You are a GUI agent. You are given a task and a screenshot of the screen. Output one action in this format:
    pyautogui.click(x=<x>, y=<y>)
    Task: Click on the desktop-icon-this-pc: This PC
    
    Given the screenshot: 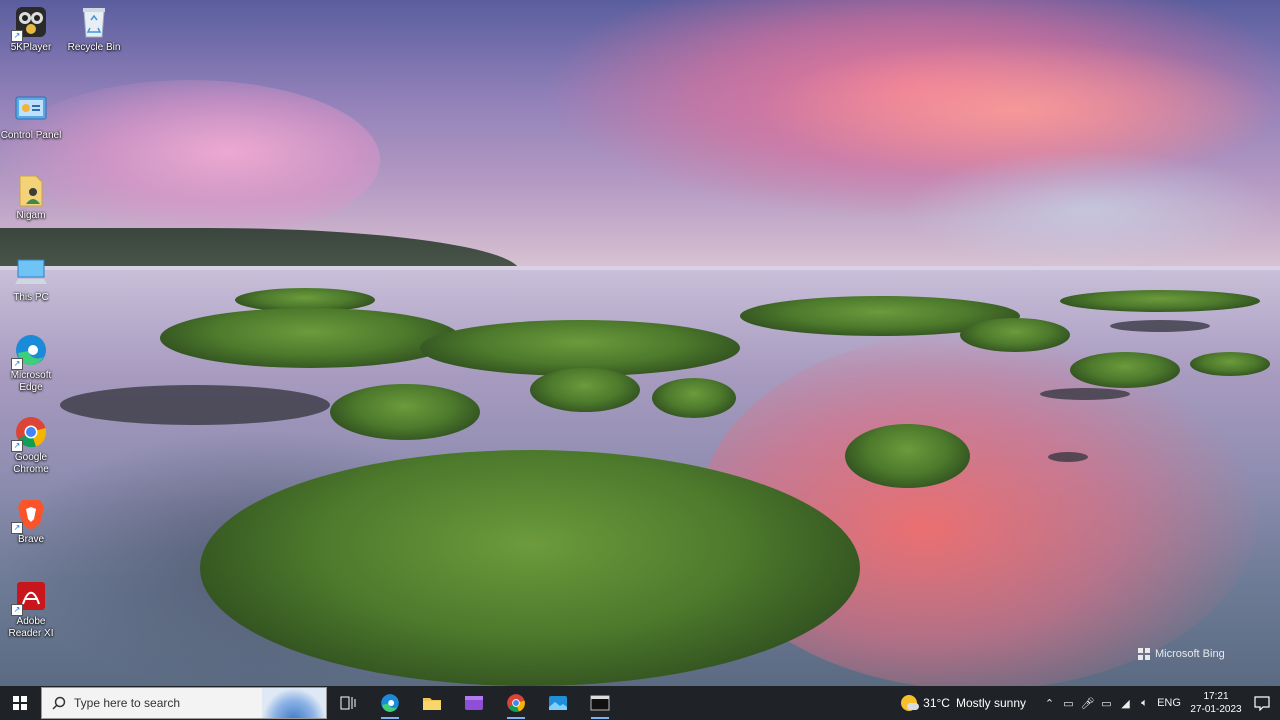 What is the action you would take?
    pyautogui.click(x=31, y=279)
    